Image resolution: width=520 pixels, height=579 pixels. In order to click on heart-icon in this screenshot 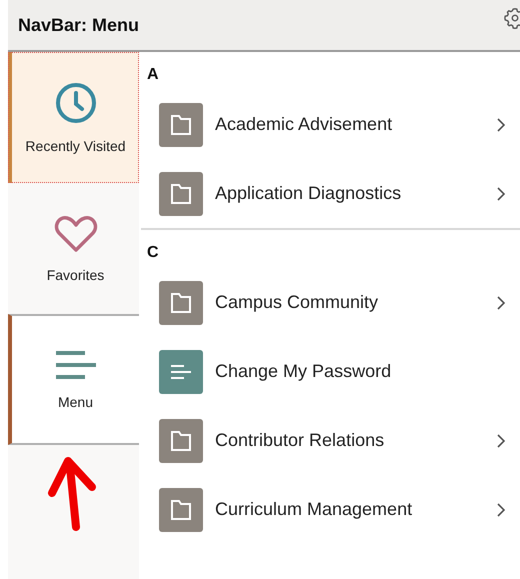, I will do `click(76, 233)`.